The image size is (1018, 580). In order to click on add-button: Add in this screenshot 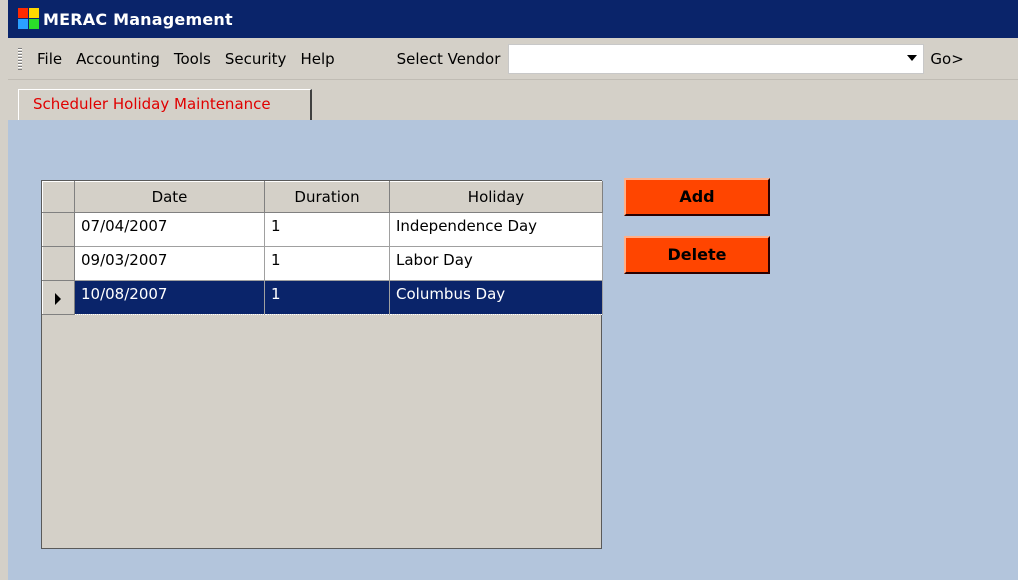, I will do `click(697, 197)`.